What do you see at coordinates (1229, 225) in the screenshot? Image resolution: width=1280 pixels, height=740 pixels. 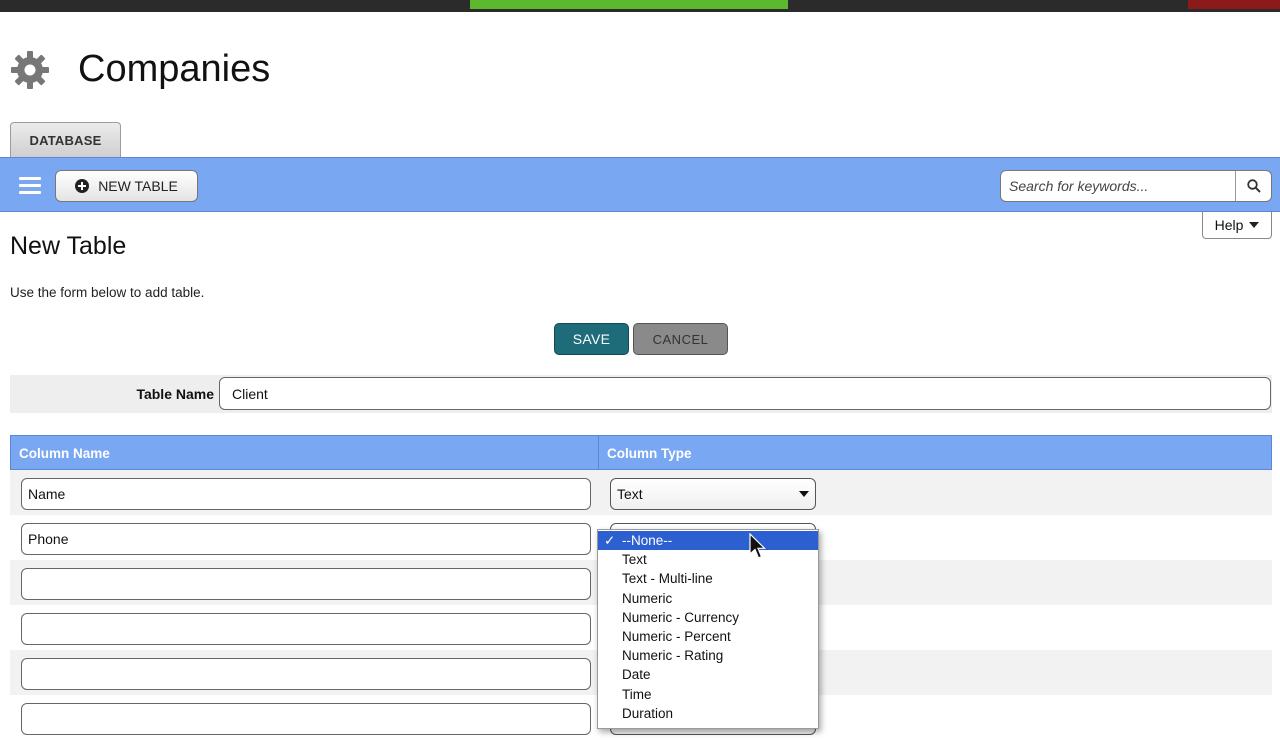 I see `help-label: Help` at bounding box center [1229, 225].